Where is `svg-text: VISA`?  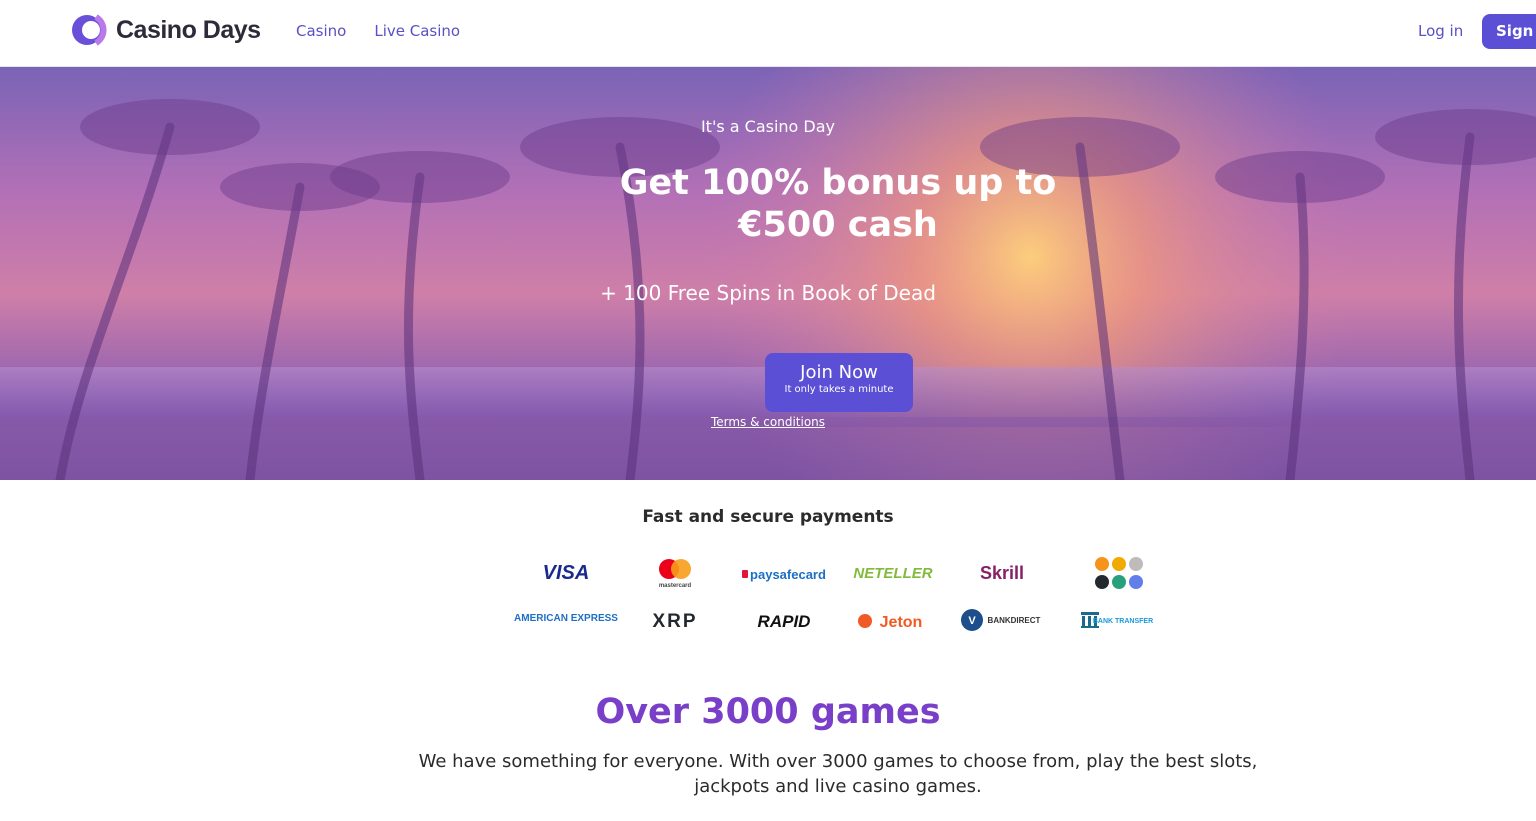 svg-text: VISA is located at coordinates (566, 573).